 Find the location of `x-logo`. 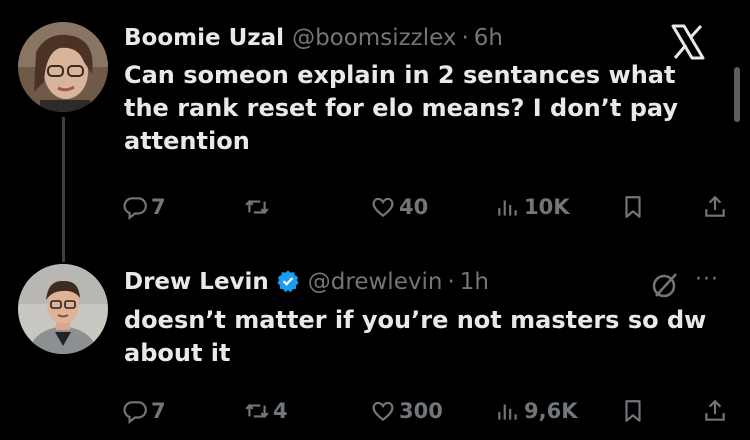

x-logo is located at coordinates (688, 42).